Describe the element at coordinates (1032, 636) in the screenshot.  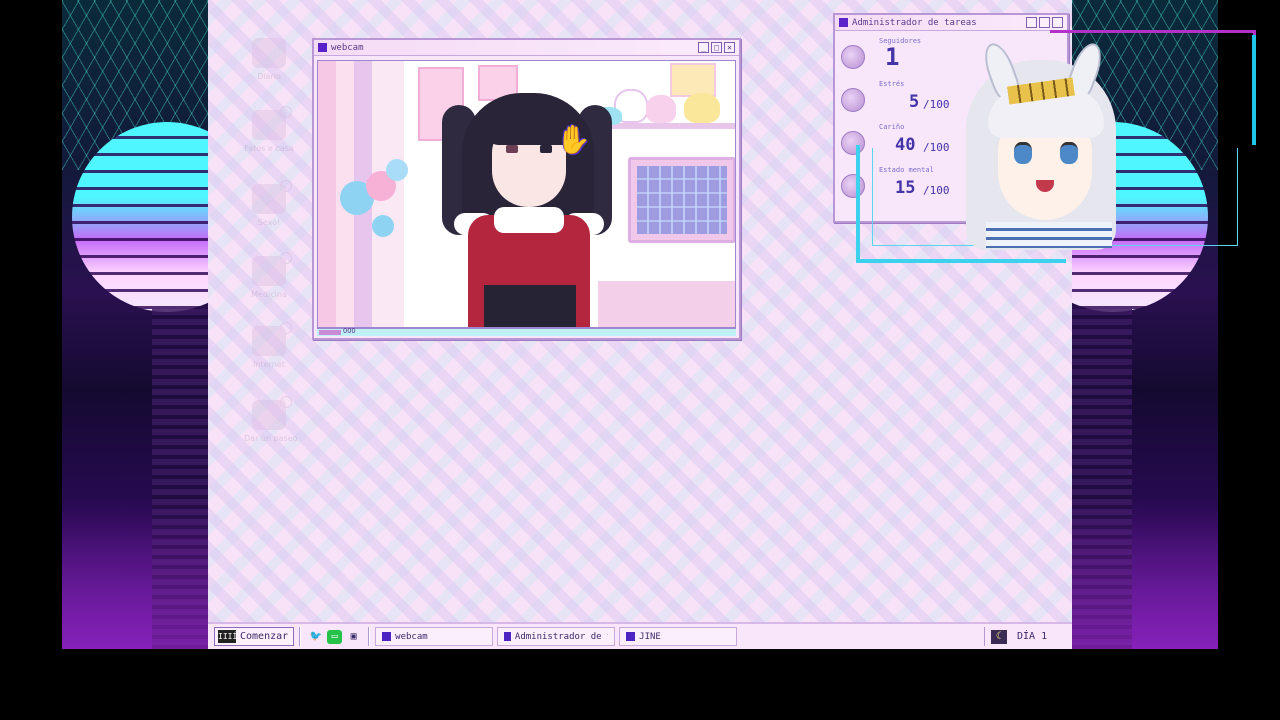
I see `day-counter: DÍA 1` at that location.